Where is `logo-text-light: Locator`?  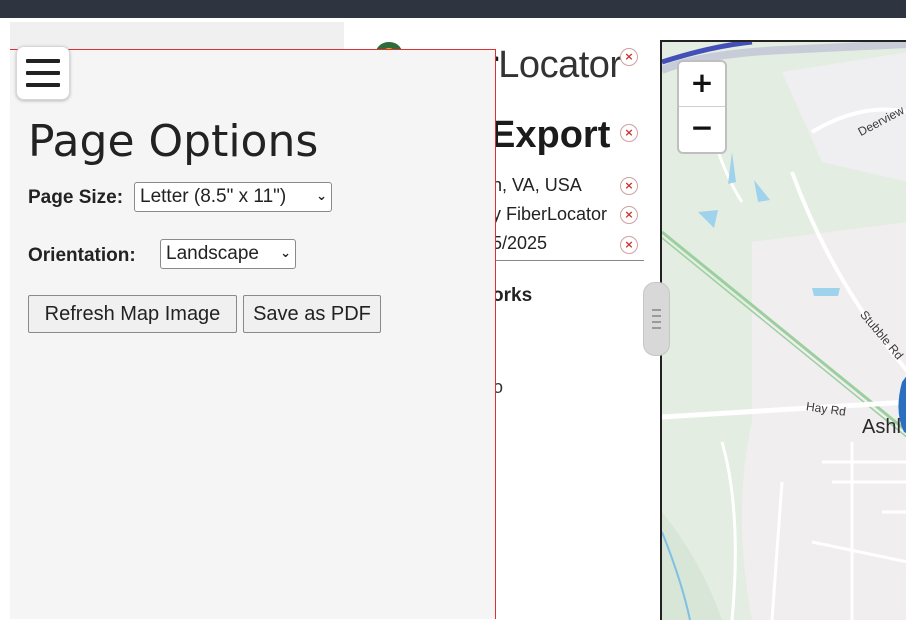
logo-text-light: Locator is located at coordinates (560, 65).